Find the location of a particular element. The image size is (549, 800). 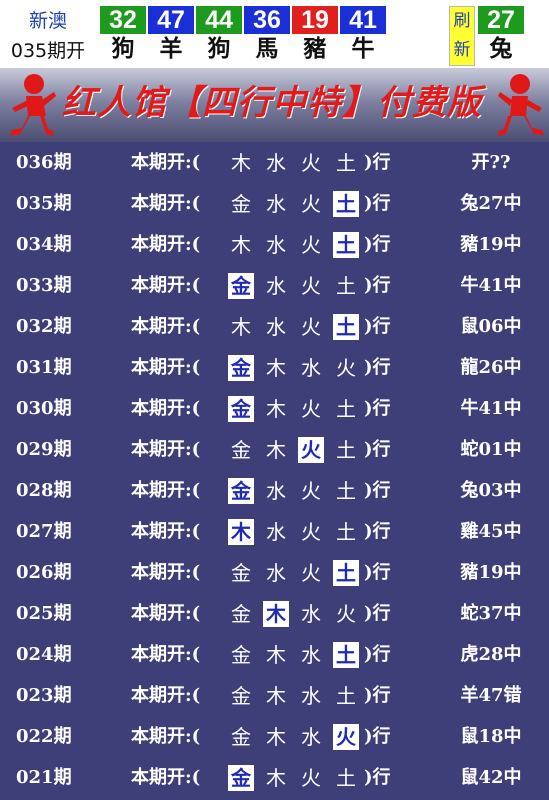

period-cell: 035期 is located at coordinates (44, 203).